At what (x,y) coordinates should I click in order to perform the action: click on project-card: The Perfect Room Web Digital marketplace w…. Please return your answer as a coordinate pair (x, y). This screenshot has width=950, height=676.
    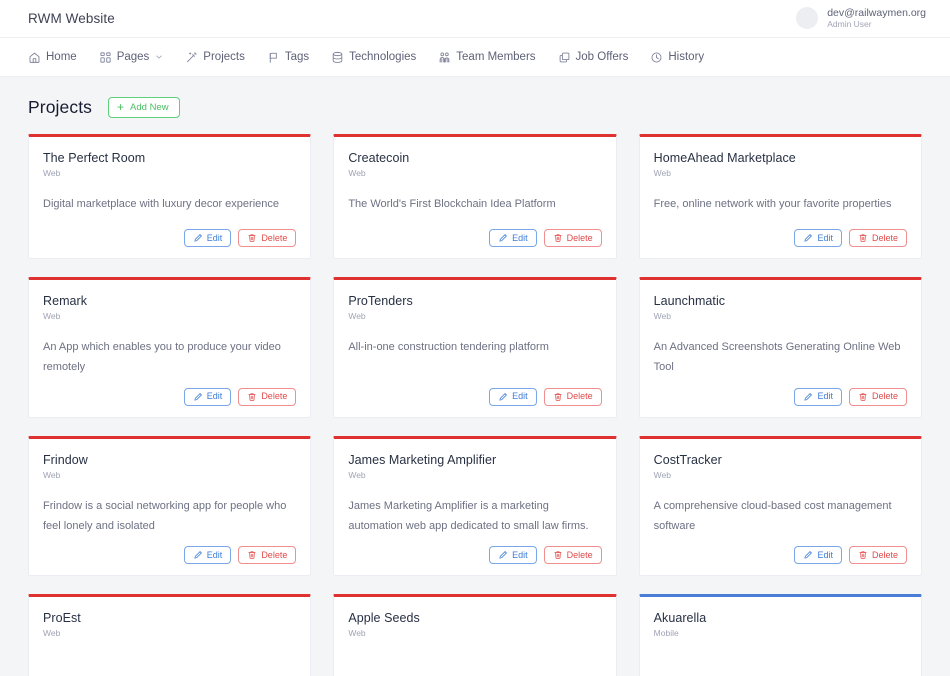
    Looking at the image, I should click on (170, 196).